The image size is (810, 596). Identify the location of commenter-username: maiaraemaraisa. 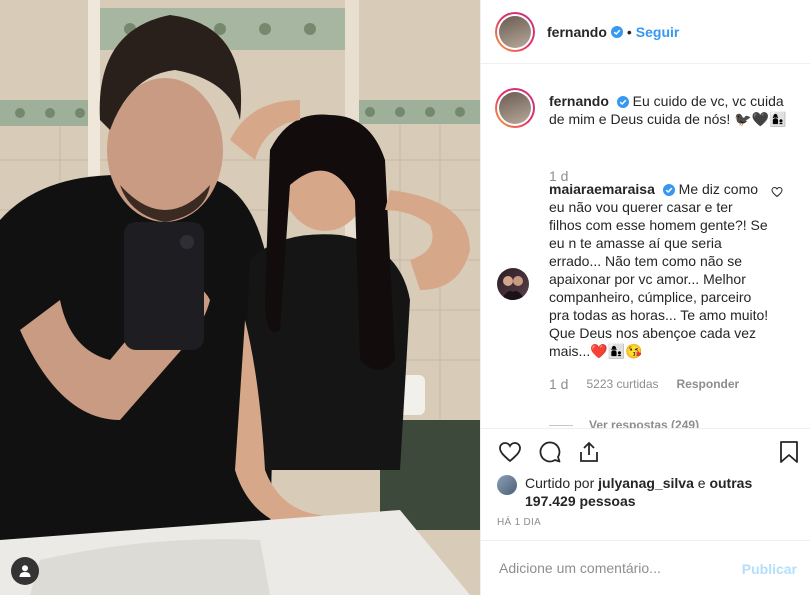
(602, 189).